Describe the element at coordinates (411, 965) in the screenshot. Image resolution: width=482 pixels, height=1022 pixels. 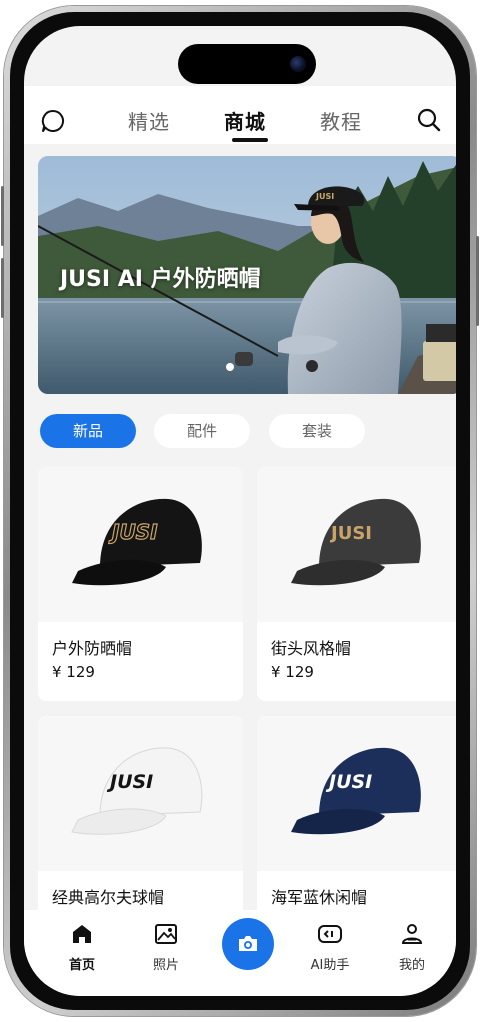
I see `nav-label: 我的` at that location.